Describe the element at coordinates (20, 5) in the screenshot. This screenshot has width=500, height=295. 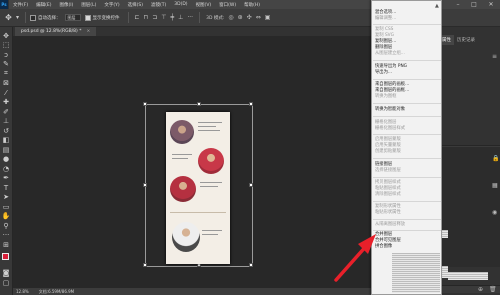
I see `menu-file: 文件(F)` at that location.